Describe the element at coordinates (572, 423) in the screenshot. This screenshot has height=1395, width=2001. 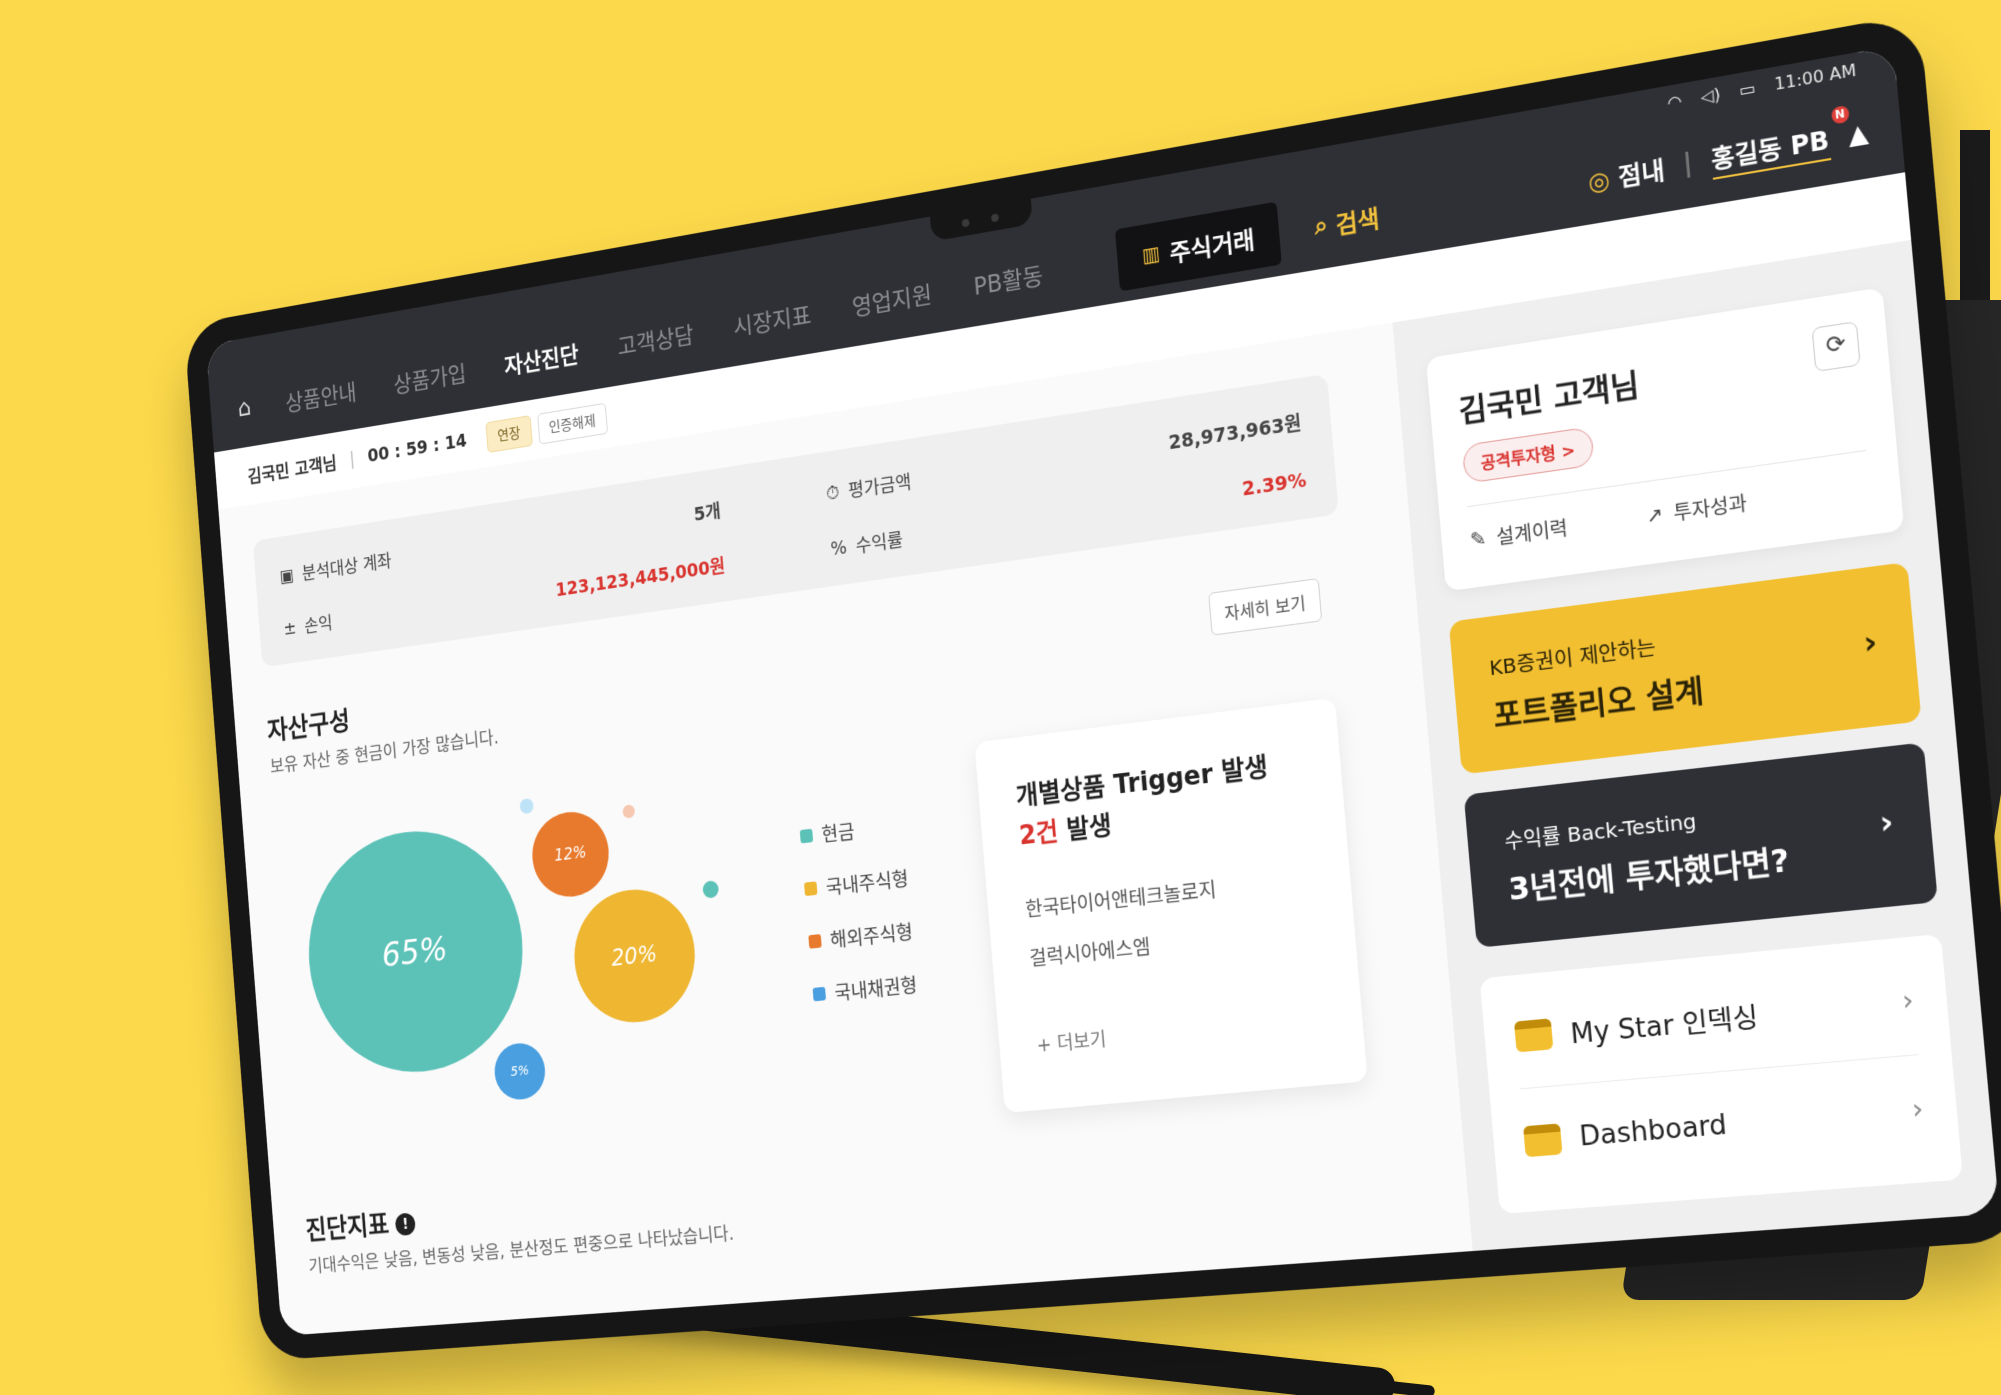
I see `release-auth-button: 인증해제` at that location.